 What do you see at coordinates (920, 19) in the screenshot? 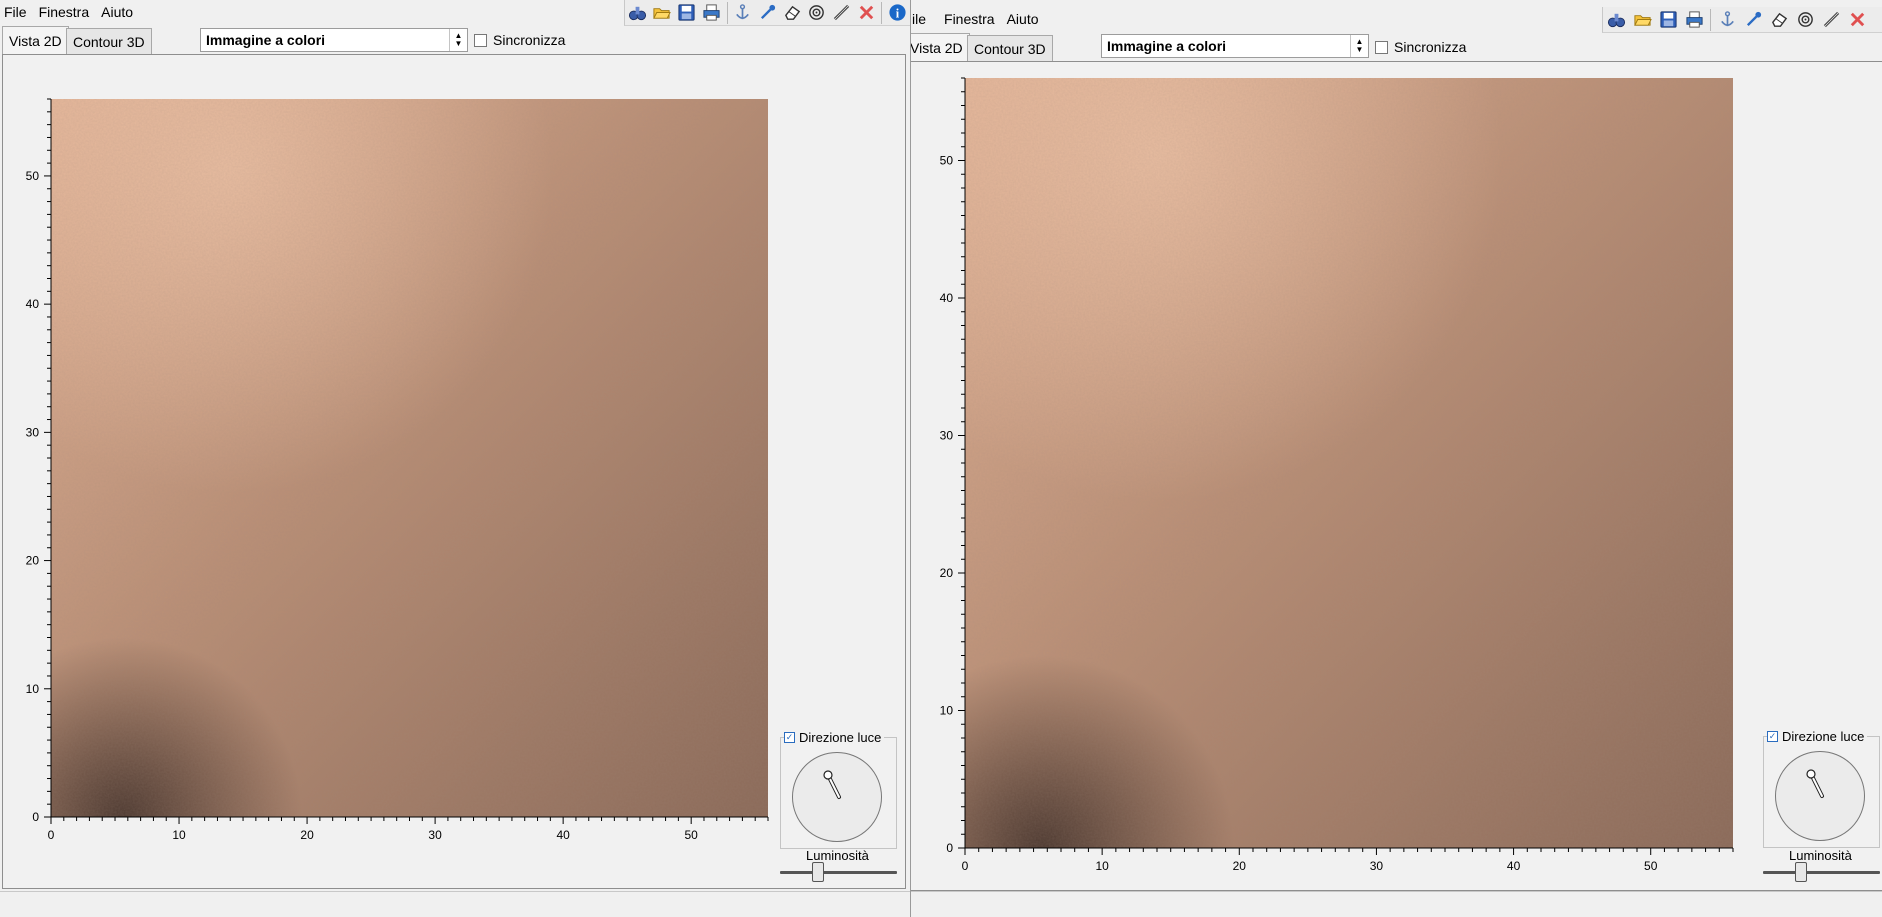
I see `menu-file: ile` at bounding box center [920, 19].